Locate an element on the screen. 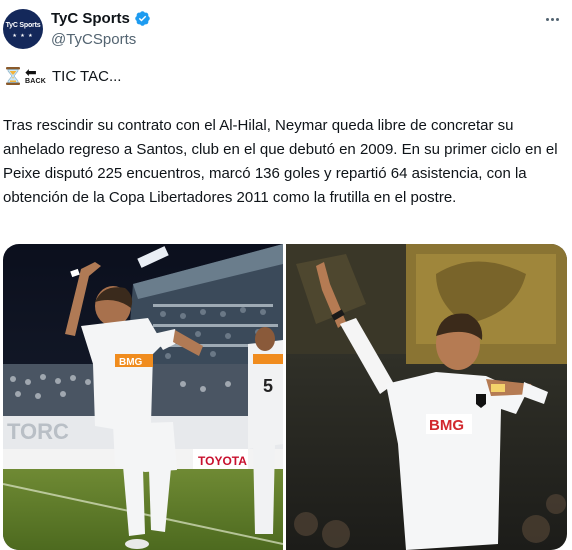 This screenshot has width=572, height=550. avatar-stars: ★ ★ ★ is located at coordinates (23, 36).